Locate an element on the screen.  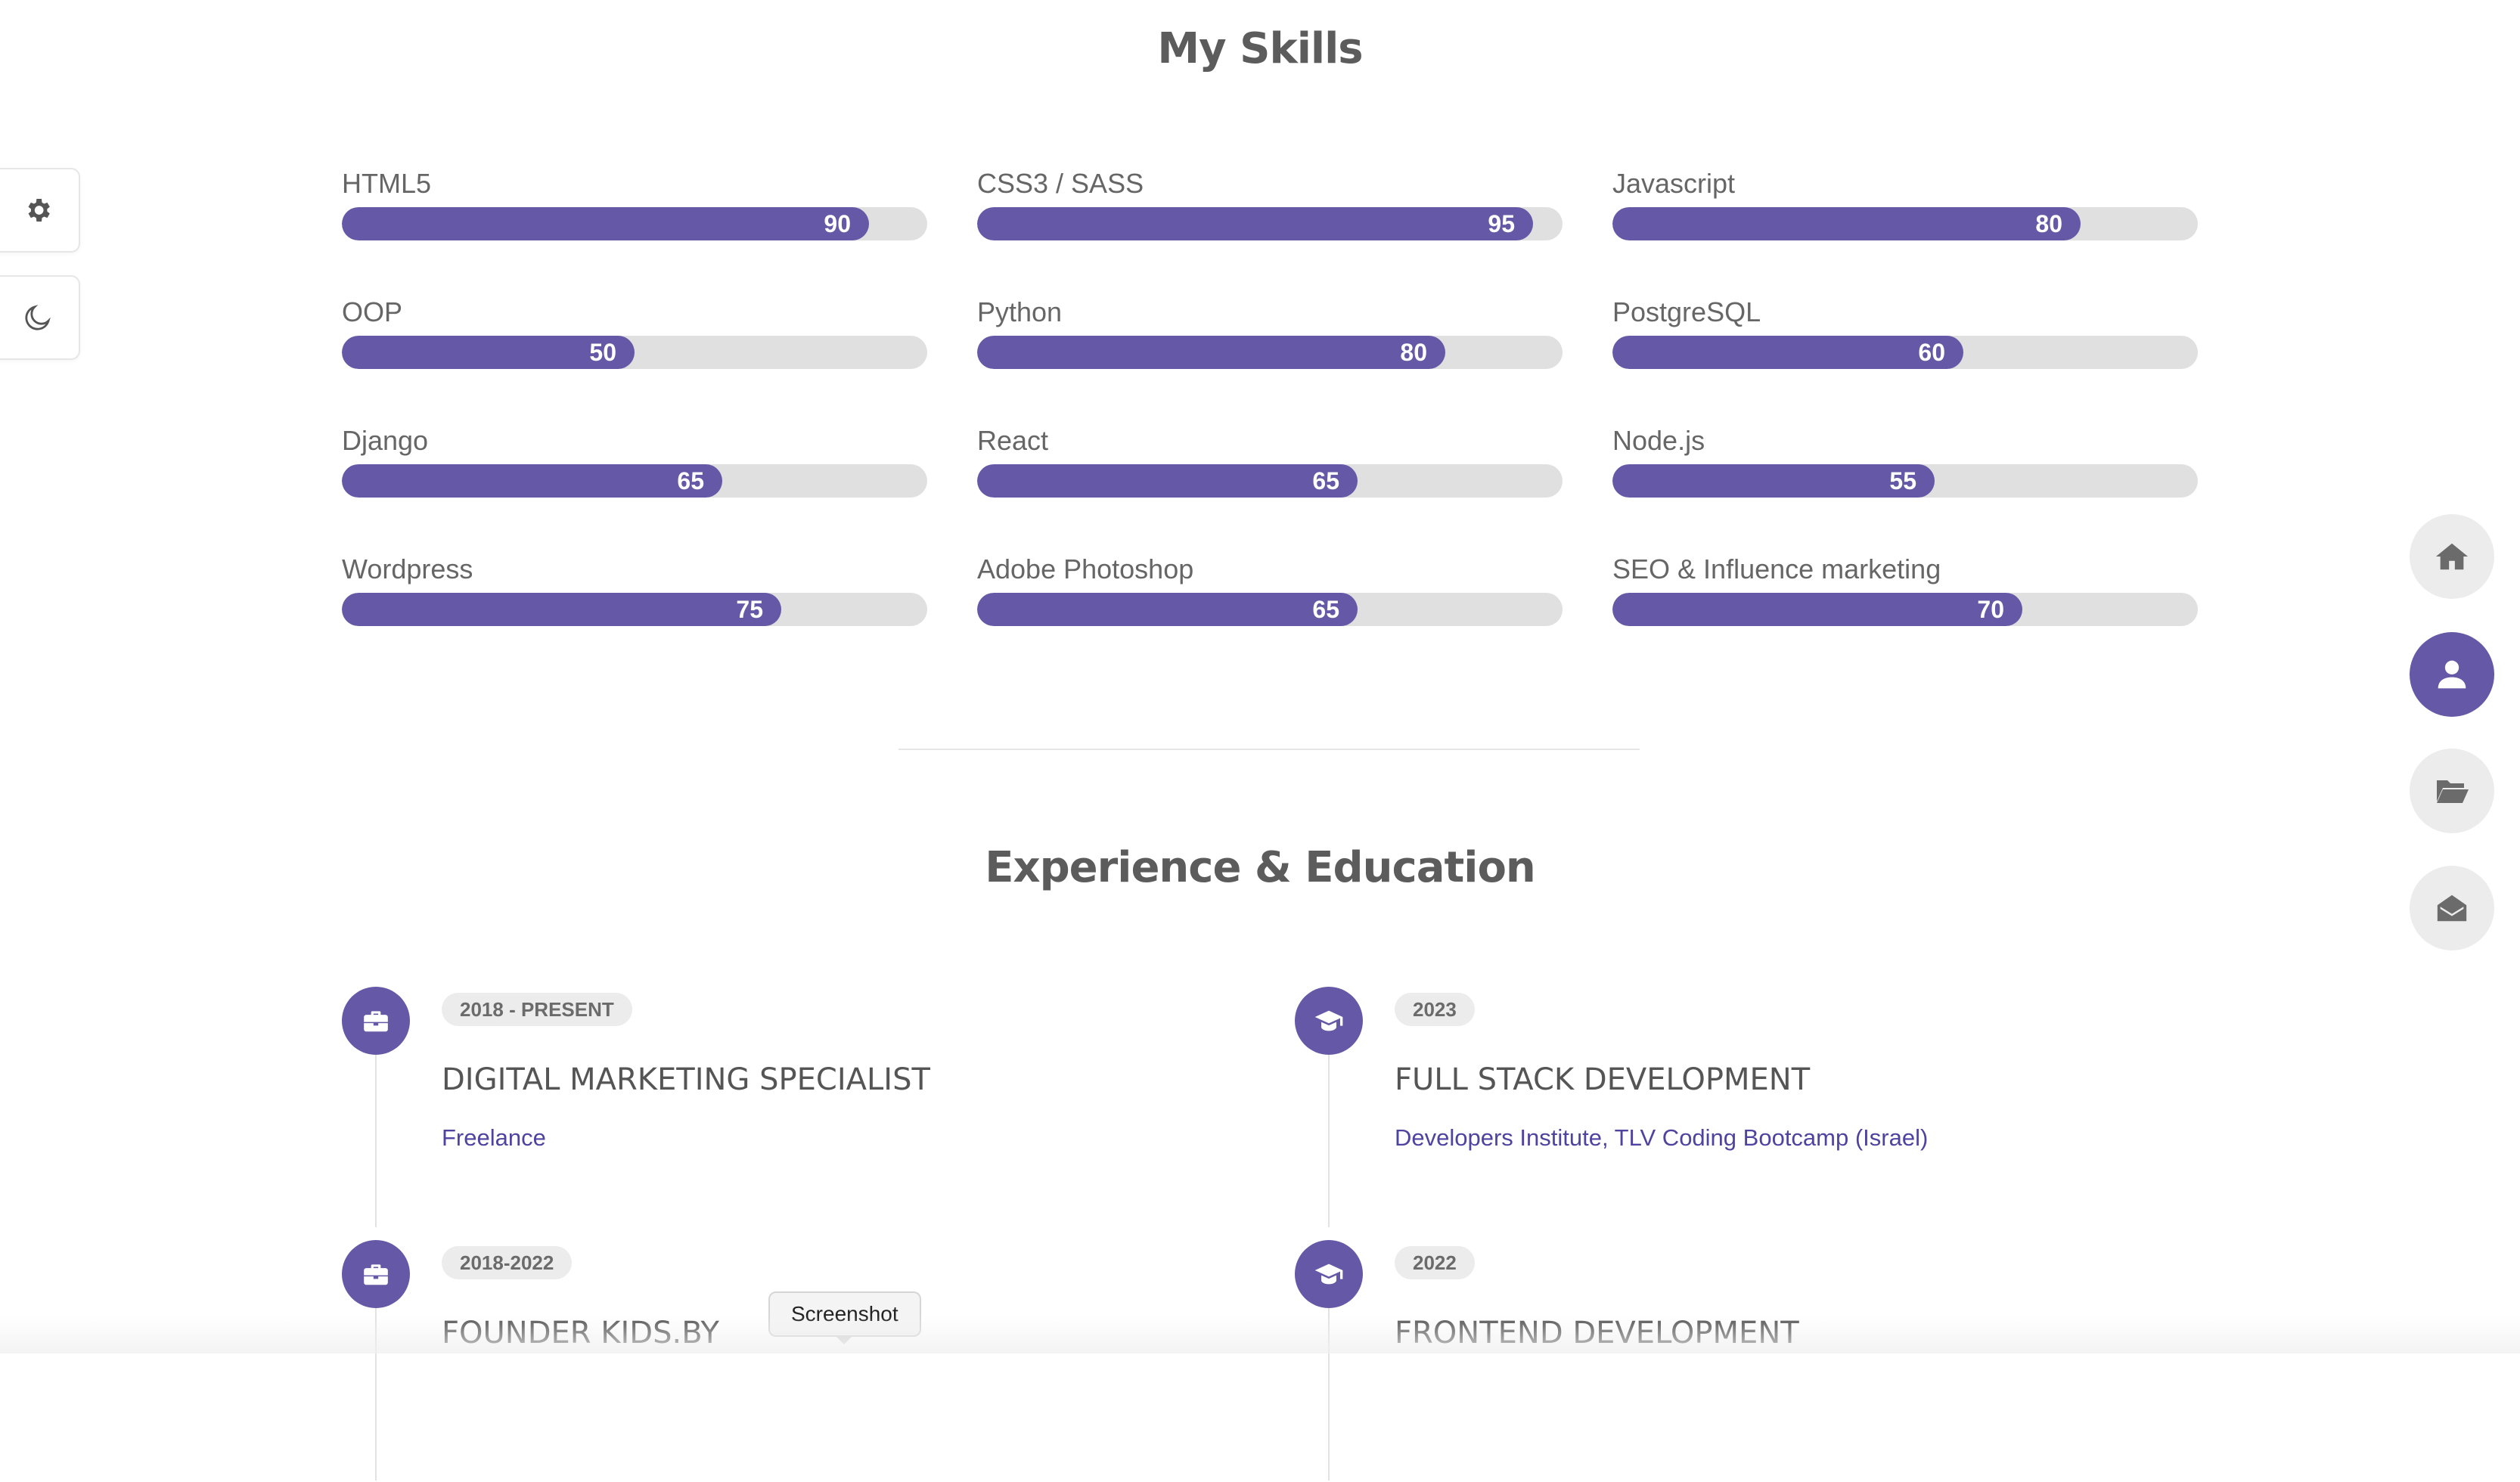
skill-percentage: 55 is located at coordinates (1902, 481).